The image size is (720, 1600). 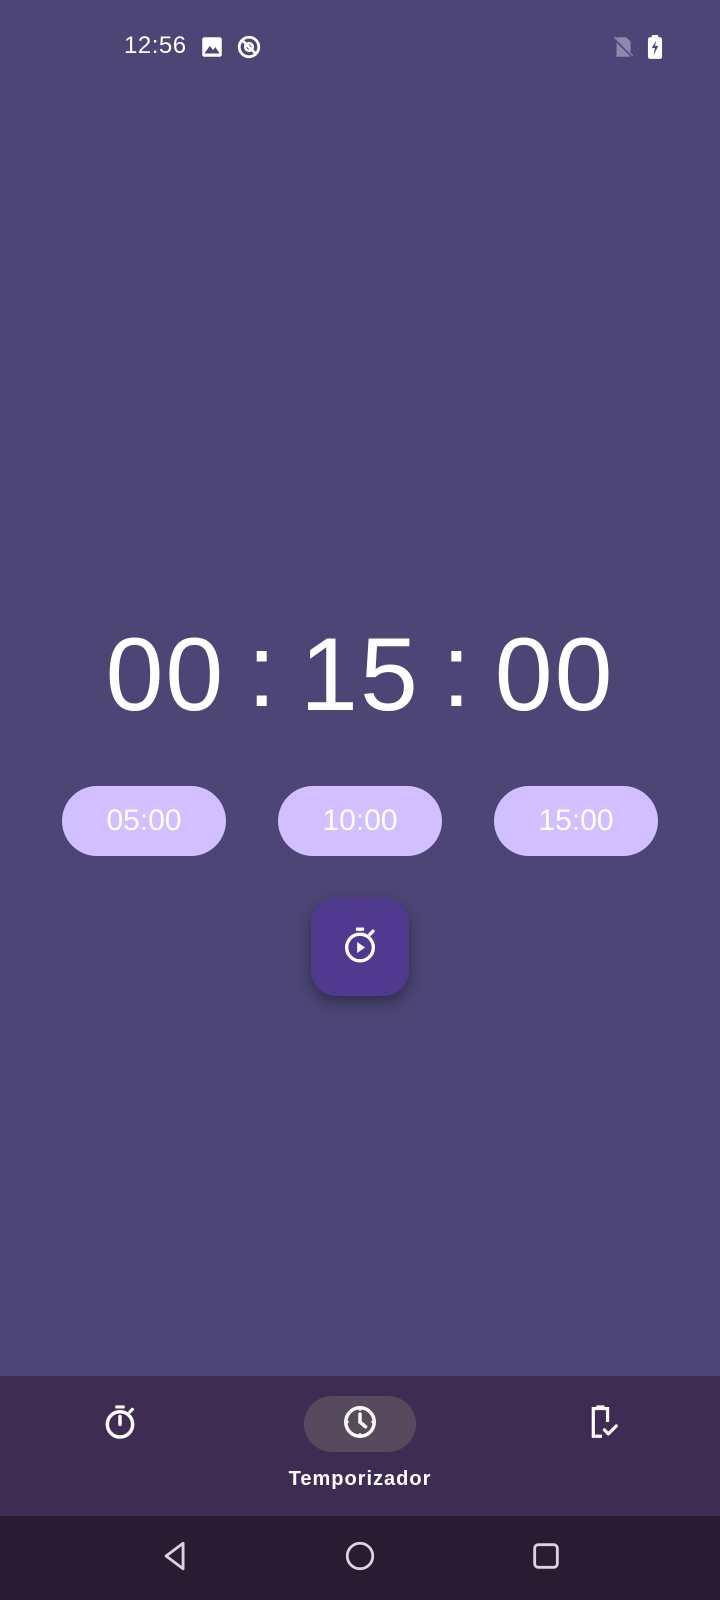 I want to click on home-button, so click(x=360, y=1558).